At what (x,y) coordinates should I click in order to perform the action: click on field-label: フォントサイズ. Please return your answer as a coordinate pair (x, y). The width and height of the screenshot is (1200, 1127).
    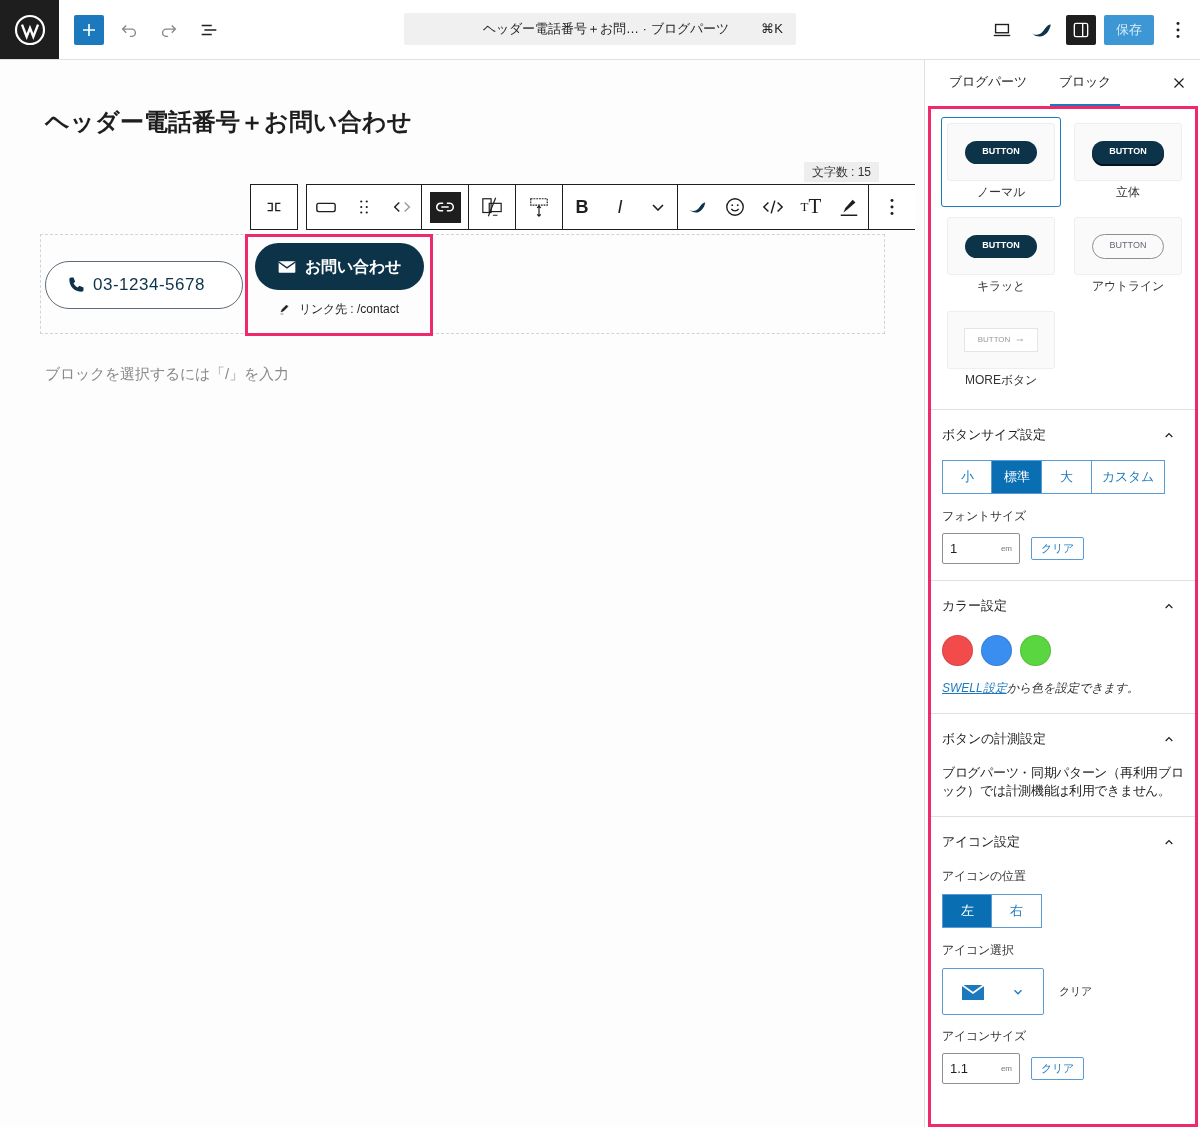
    Looking at the image, I should click on (984, 516).